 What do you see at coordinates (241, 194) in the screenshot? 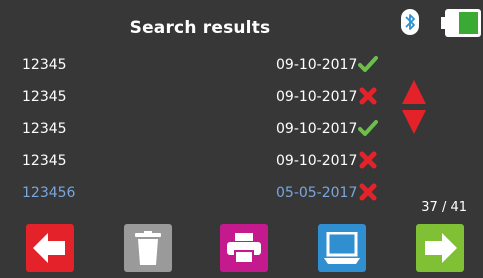
I see `table-row-selected: 123456 05-05-2017` at bounding box center [241, 194].